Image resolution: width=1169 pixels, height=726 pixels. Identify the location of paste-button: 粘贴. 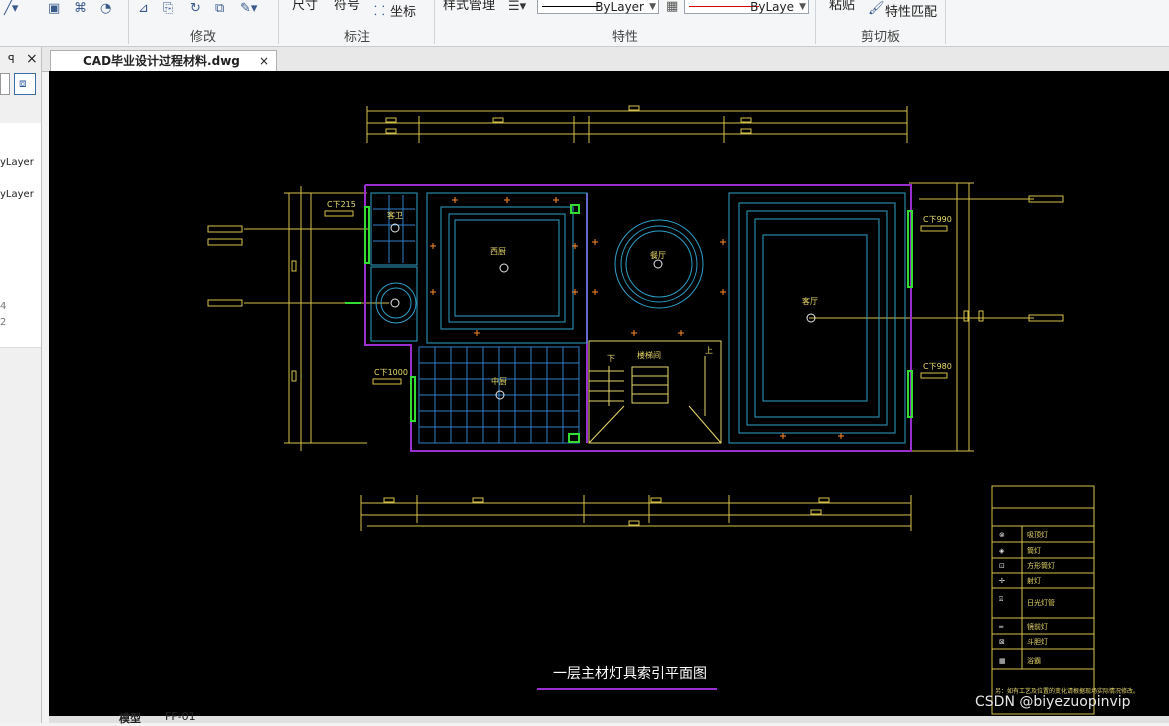
(842, 6).